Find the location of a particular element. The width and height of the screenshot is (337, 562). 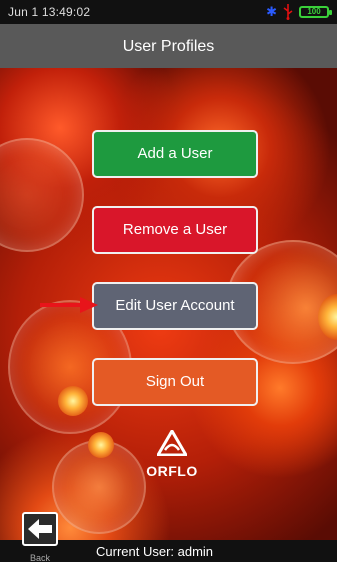

back-button is located at coordinates (40, 529).